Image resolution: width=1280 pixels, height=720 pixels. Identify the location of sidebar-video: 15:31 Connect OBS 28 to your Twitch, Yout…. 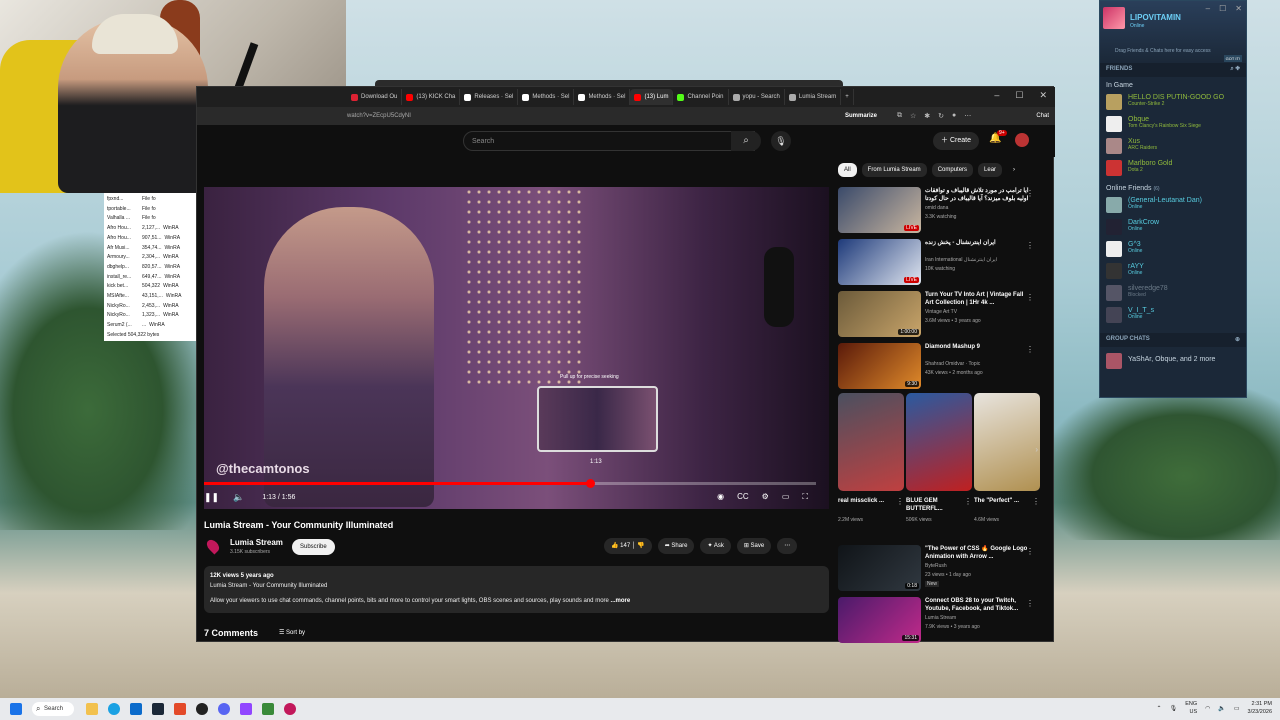
(938, 620).